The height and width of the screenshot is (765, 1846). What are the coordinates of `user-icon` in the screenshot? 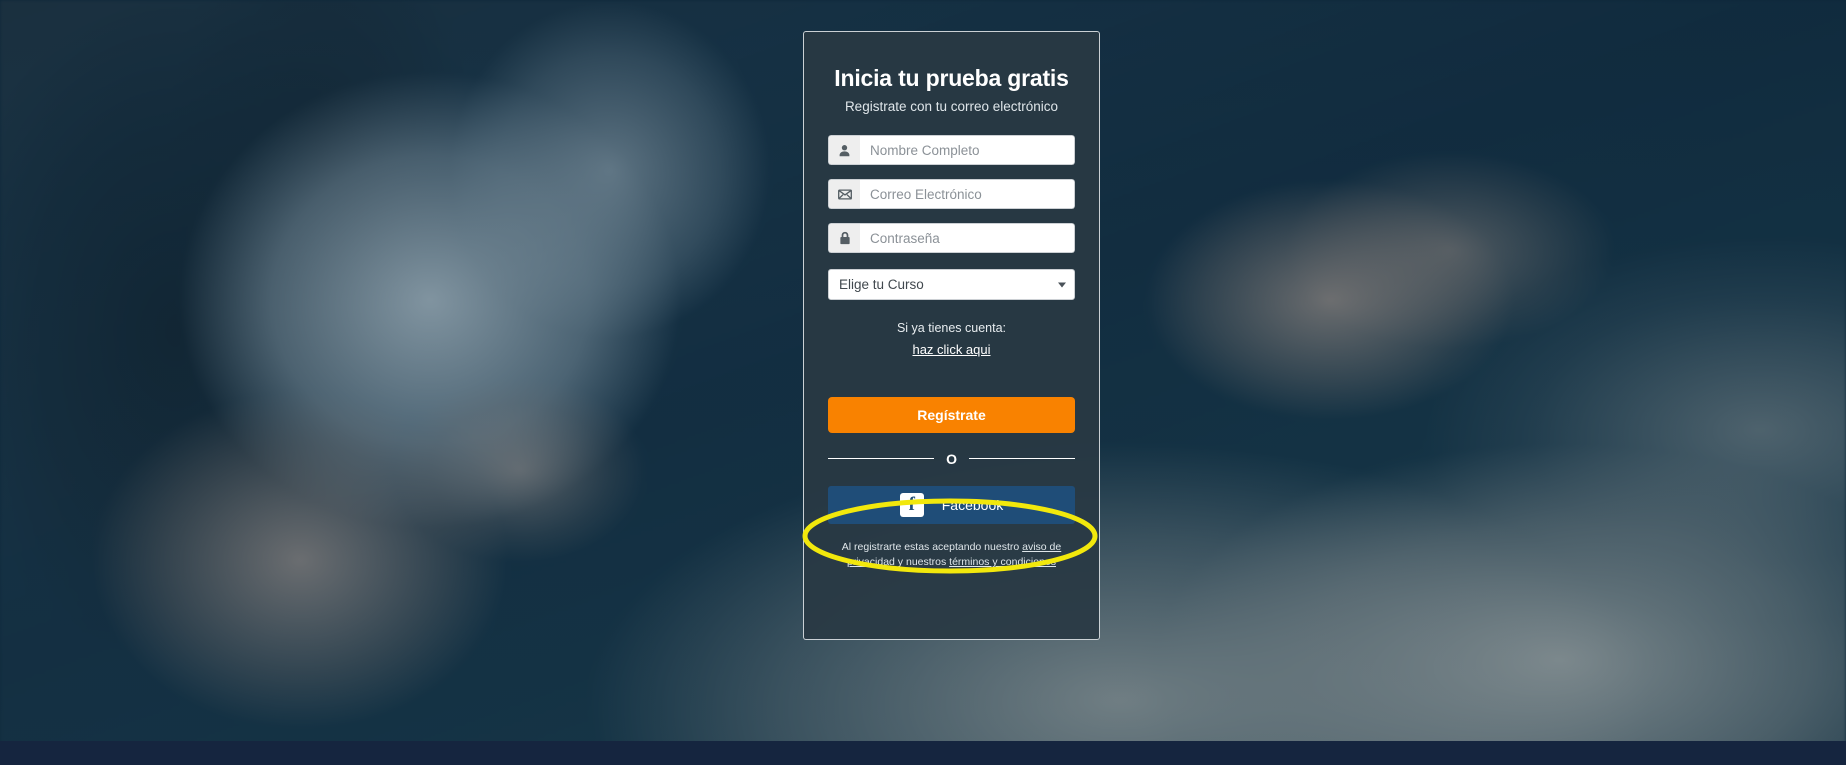 It's located at (844, 150).